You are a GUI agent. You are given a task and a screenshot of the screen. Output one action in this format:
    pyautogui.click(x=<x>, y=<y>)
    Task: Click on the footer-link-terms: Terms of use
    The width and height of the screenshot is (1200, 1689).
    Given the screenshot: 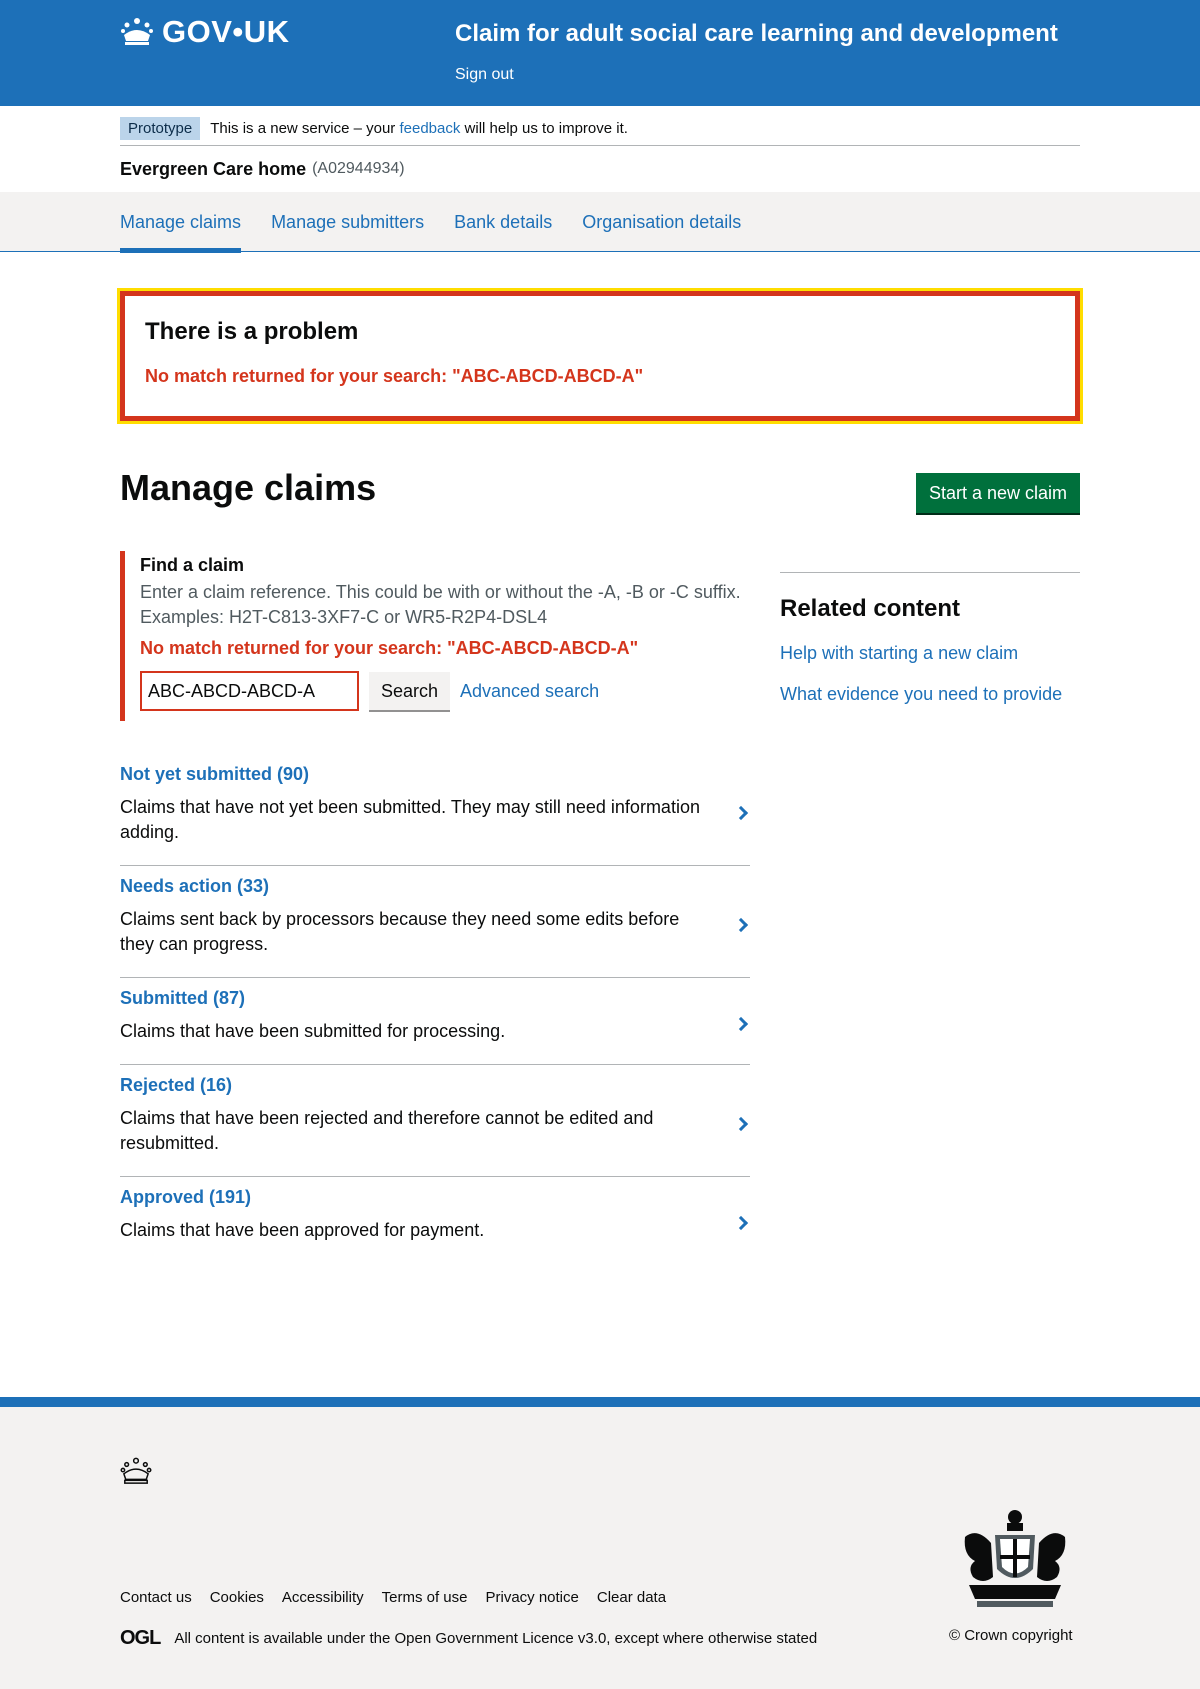 What is the action you would take?
    pyautogui.click(x=425, y=1597)
    